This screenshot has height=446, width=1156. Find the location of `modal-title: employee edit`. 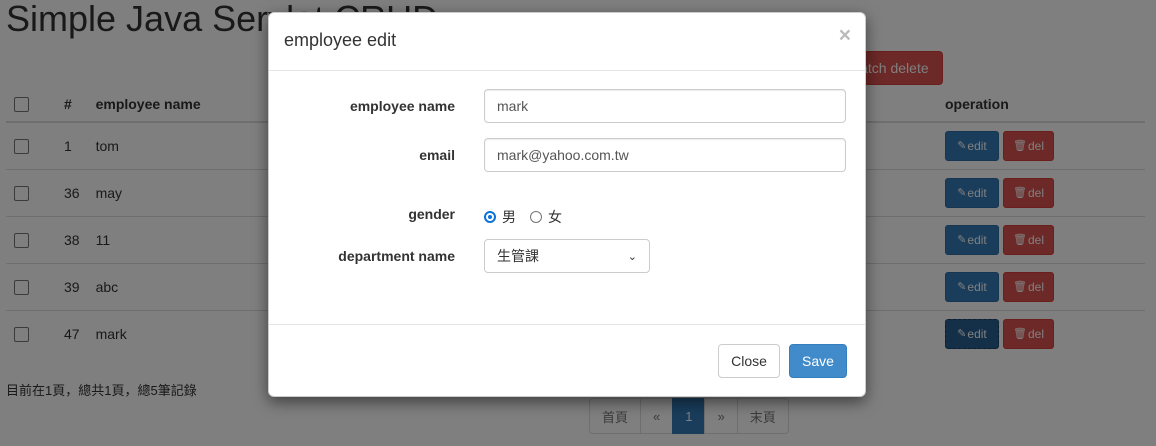

modal-title: employee edit is located at coordinates (340, 40).